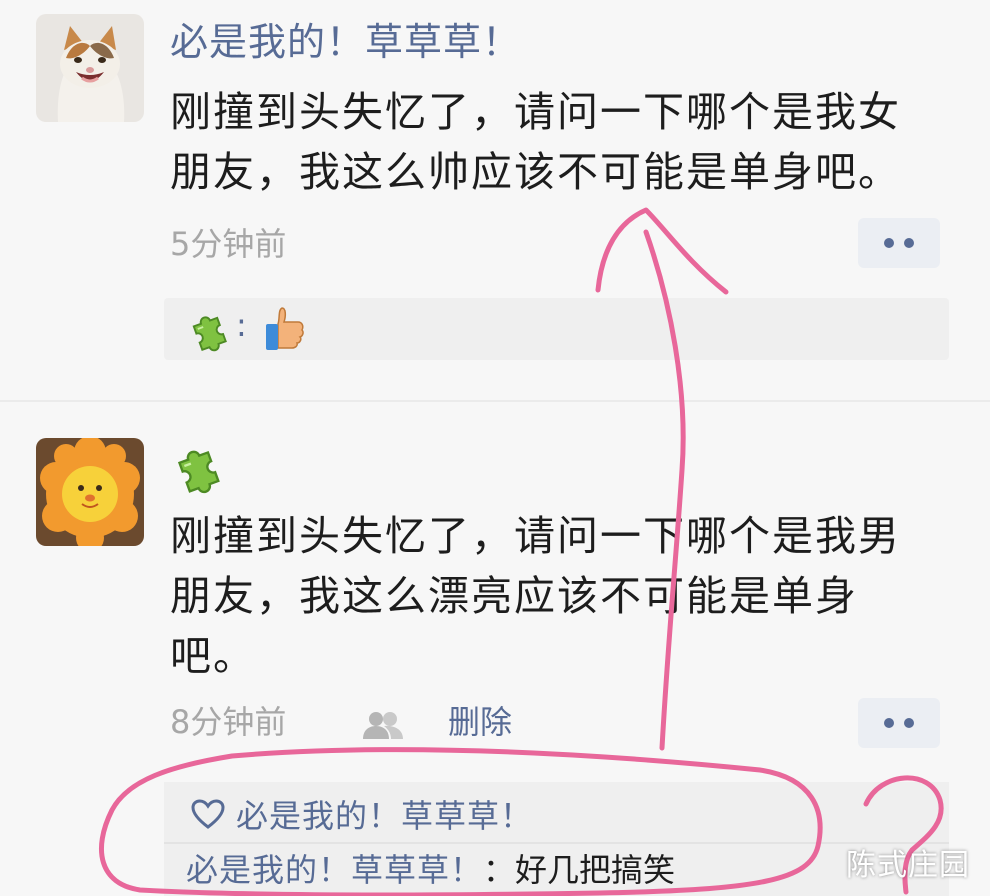 This screenshot has height=896, width=990. I want to click on post-content: 刚撞到头失忆了，请问一下哪个是我男朋友，我这么漂亮应该不可能是单身吧。, so click(535, 596).